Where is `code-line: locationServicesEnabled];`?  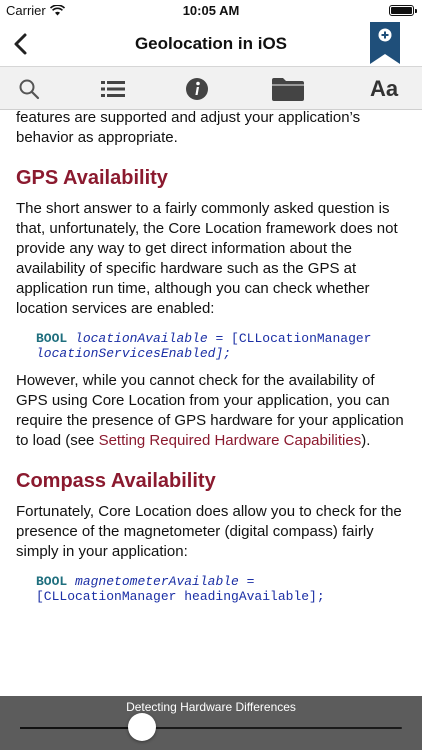
code-line: locationServicesEnabled]; is located at coordinates (134, 353).